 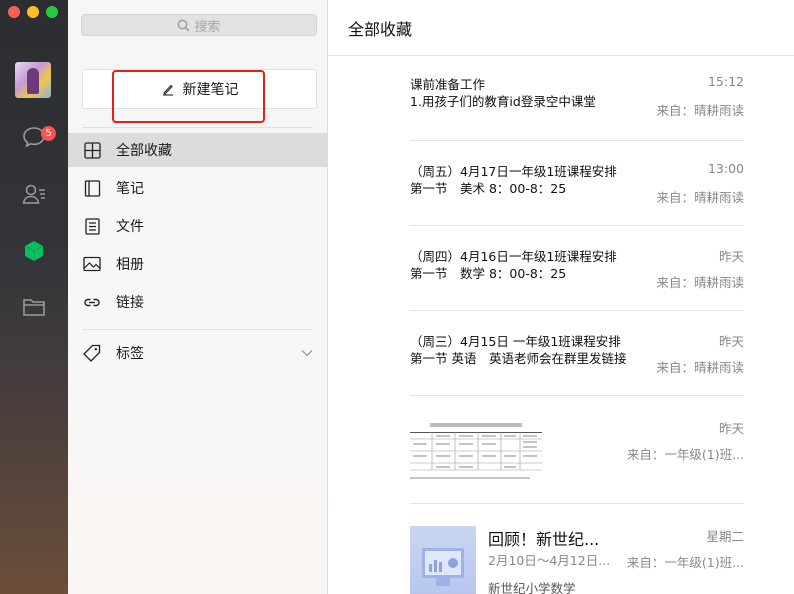 What do you see at coordinates (518, 358) in the screenshot?
I see `item-text: 第一节 英语 英语老师会在群里发链接` at bounding box center [518, 358].